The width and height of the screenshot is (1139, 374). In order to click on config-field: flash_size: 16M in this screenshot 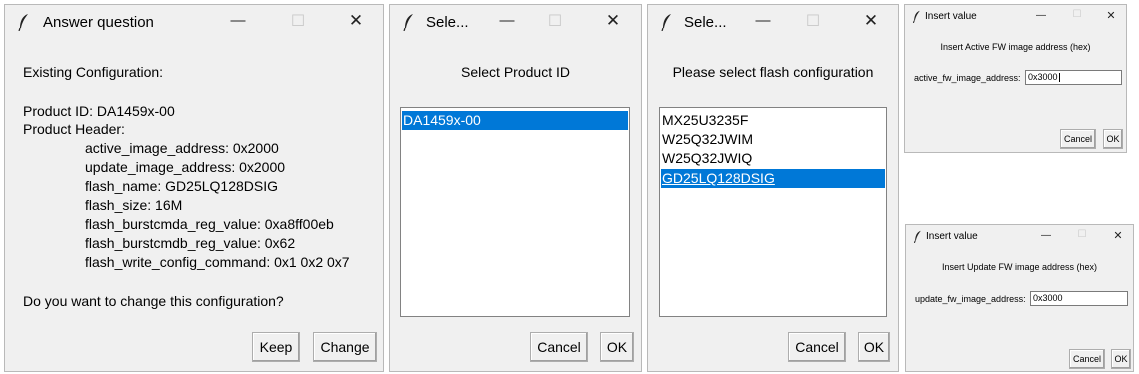, I will do `click(134, 205)`.